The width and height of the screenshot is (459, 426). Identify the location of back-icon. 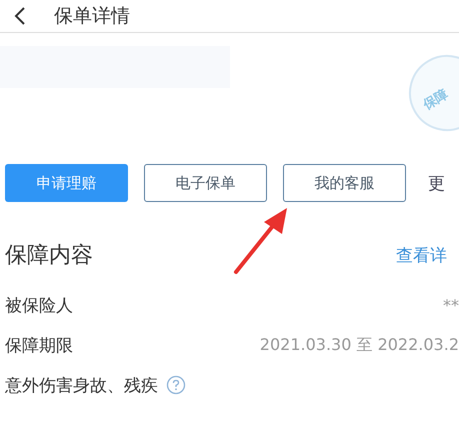
(20, 16).